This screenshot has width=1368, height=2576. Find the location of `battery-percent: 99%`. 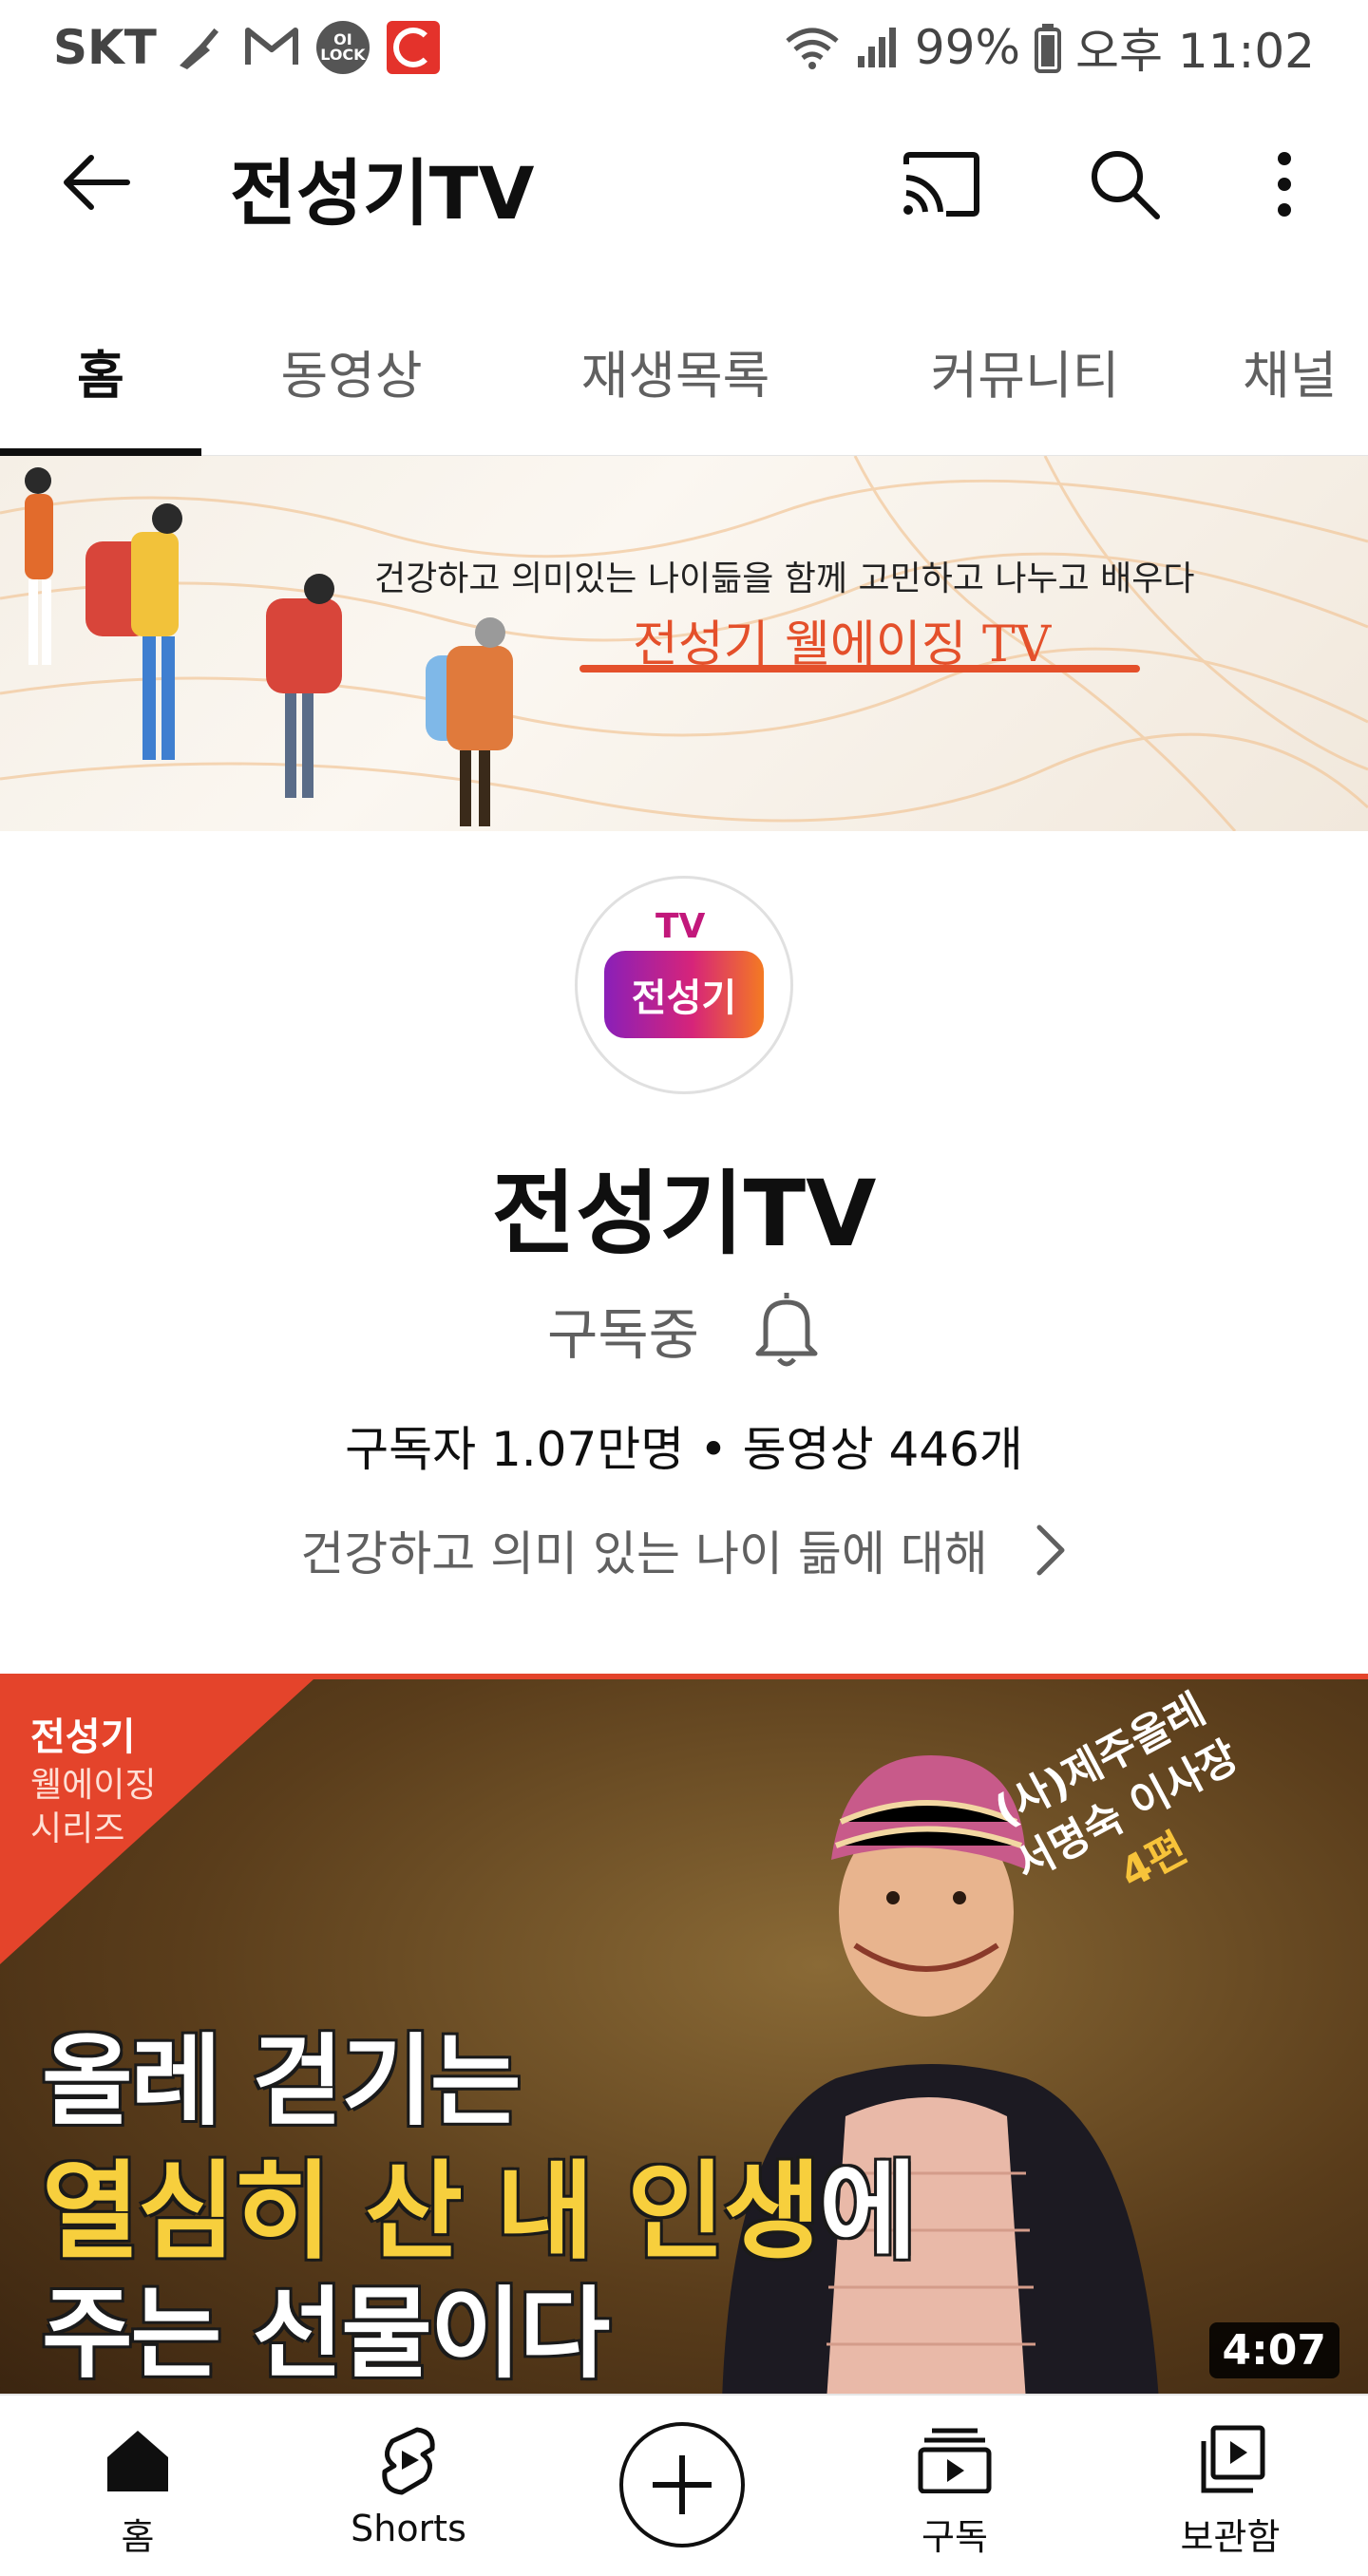

battery-percent: 99% is located at coordinates (967, 47).